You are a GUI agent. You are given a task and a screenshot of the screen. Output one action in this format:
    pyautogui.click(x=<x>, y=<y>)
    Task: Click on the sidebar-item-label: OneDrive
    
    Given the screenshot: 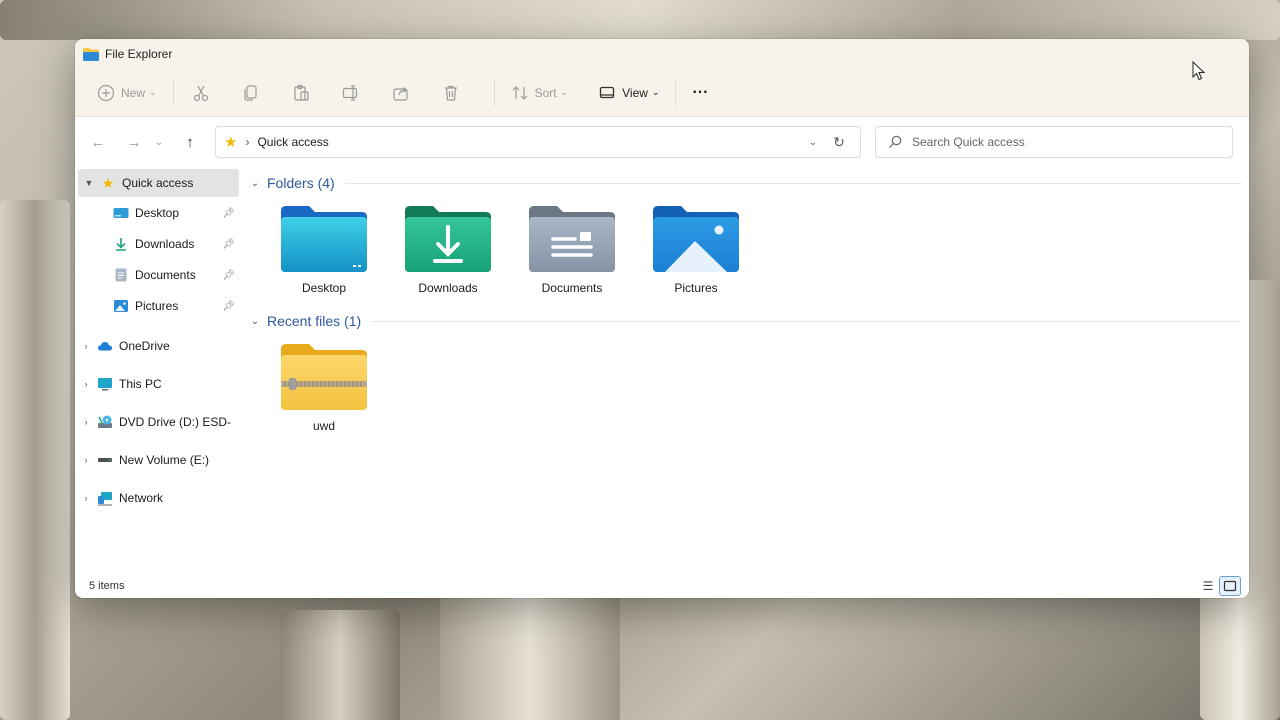 What is the action you would take?
    pyautogui.click(x=144, y=346)
    